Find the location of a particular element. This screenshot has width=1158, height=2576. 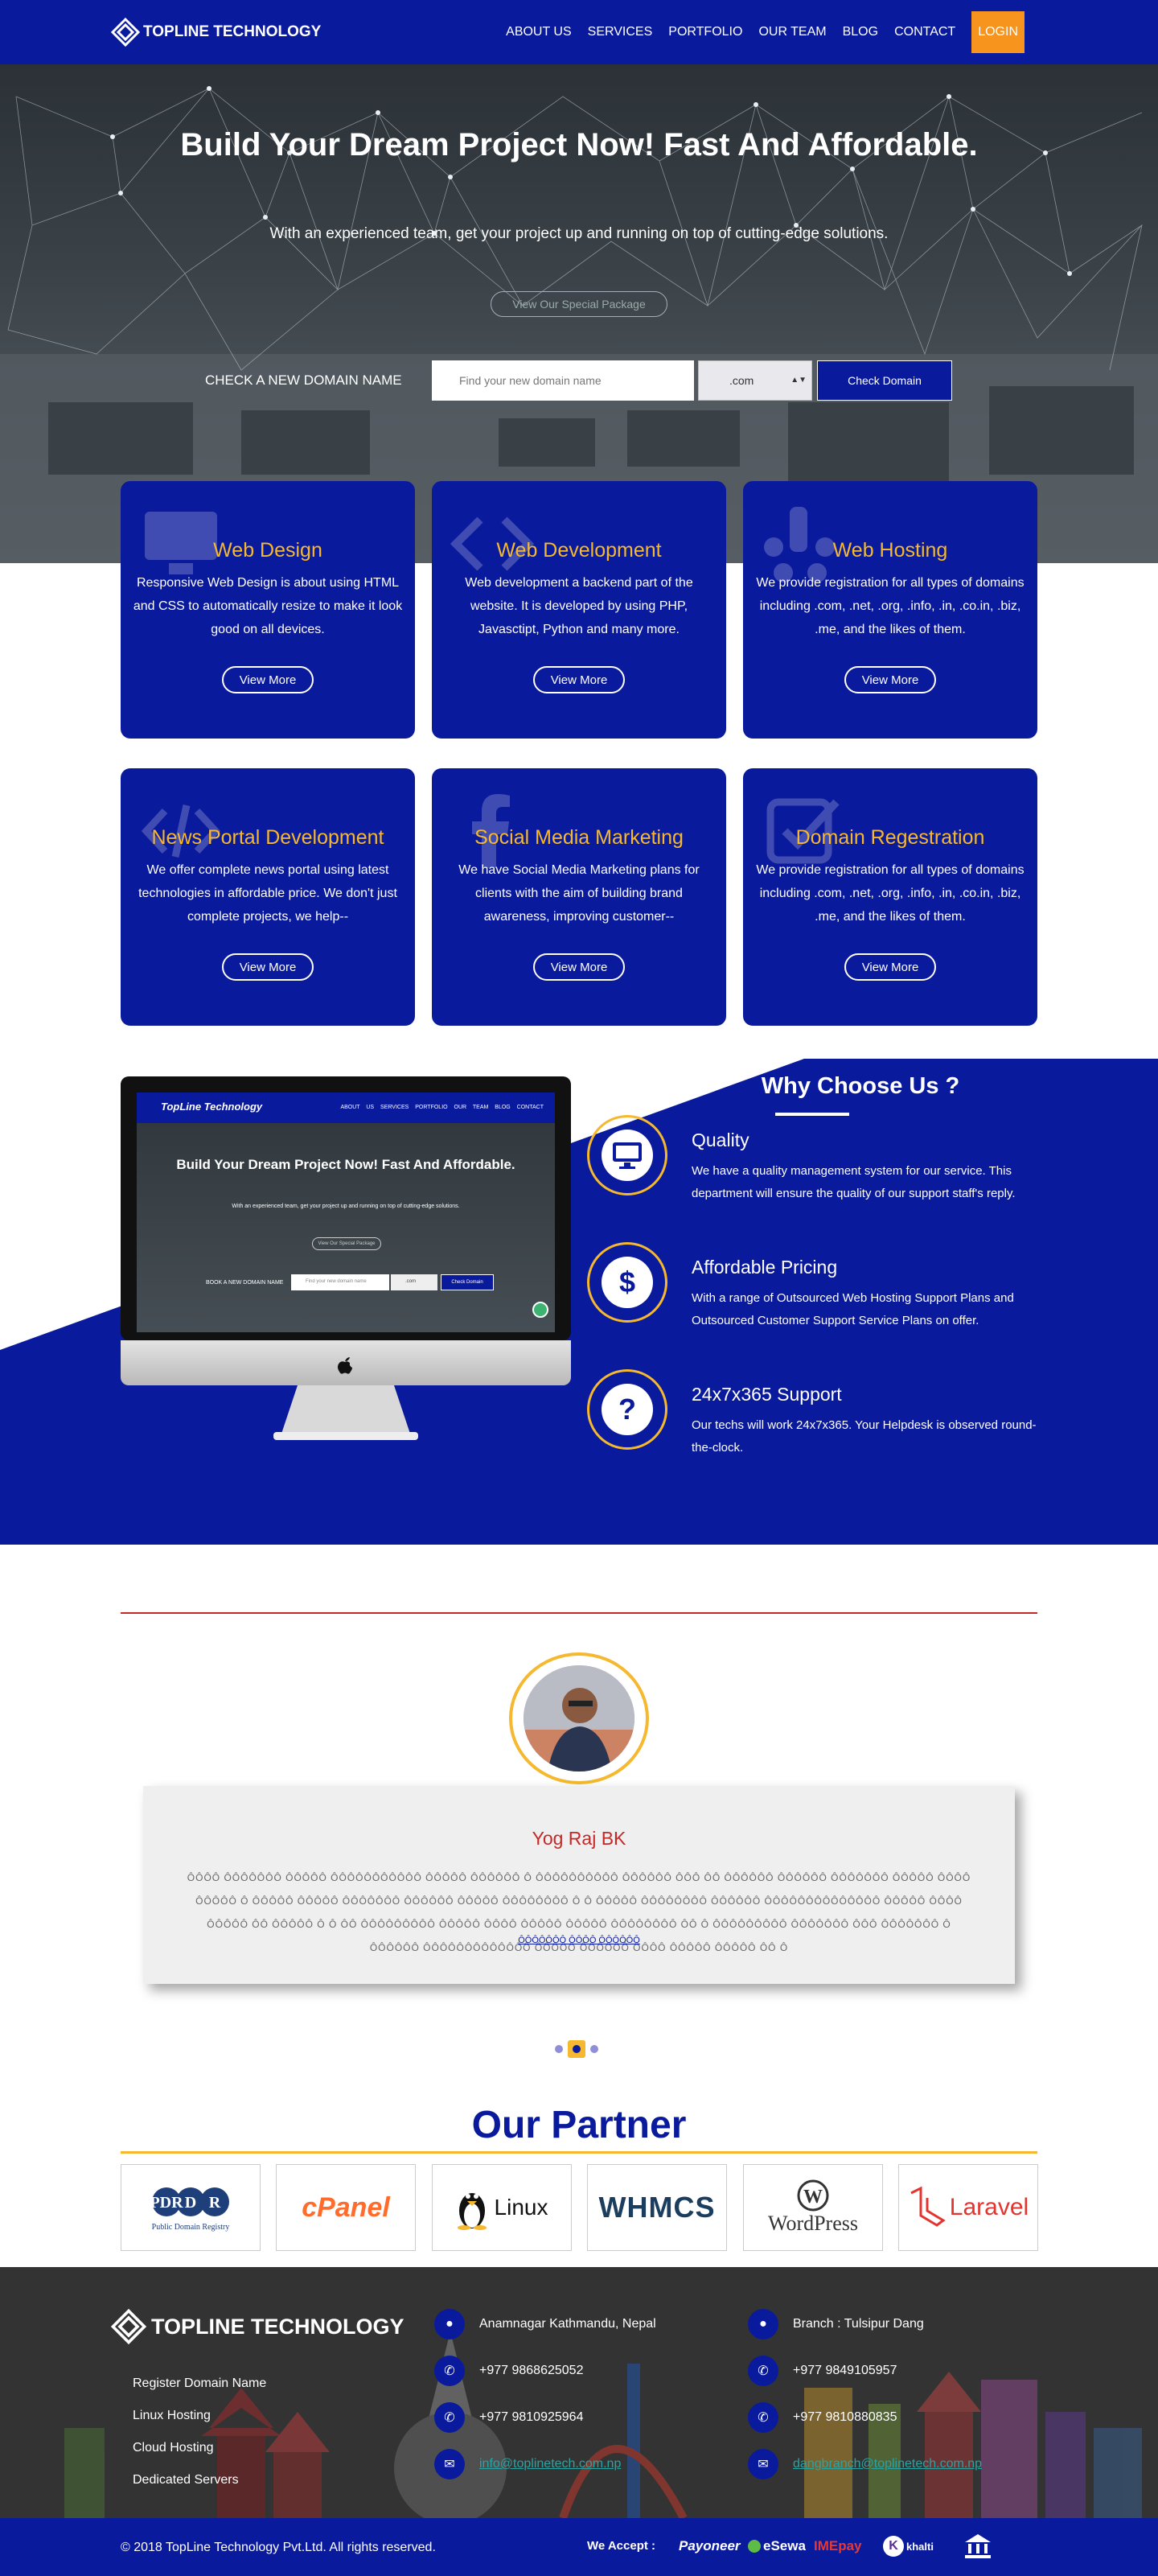

tux-penguin-icon is located at coordinates (472, 2211).